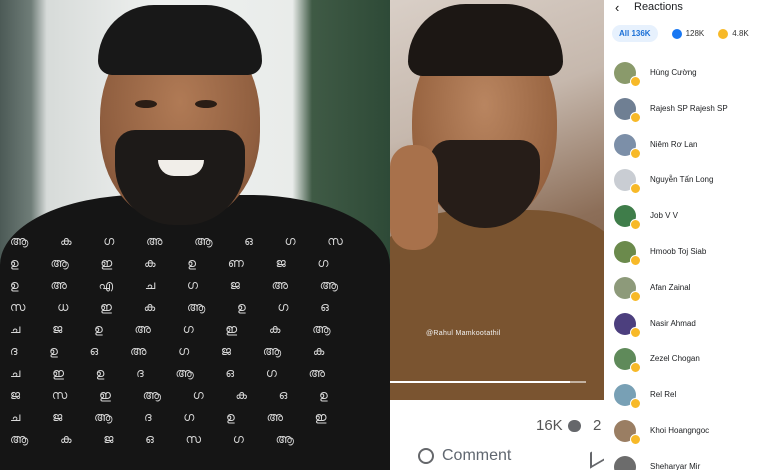 Image resolution: width=780 pixels, height=470 pixels. I want to click on reaction-list-item: Job V V, so click(692, 217).